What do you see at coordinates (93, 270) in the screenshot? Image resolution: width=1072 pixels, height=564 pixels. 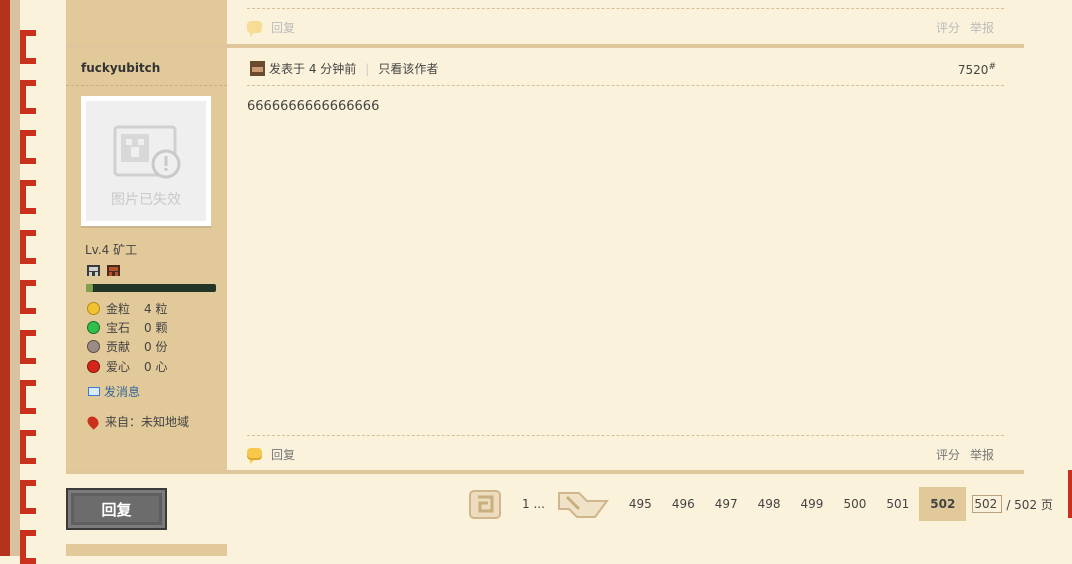 I see `helmet-badge-icon` at bounding box center [93, 270].